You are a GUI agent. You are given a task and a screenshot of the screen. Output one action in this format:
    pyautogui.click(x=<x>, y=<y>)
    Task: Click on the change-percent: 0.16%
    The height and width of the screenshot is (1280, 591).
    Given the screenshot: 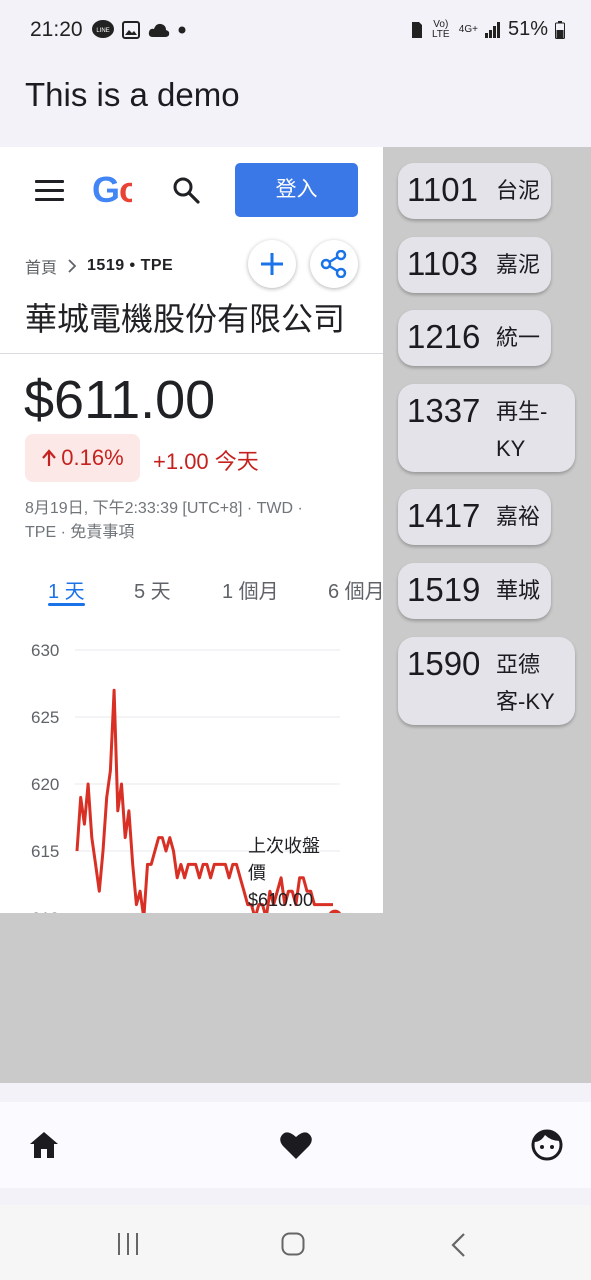 What is the action you would take?
    pyautogui.click(x=92, y=457)
    